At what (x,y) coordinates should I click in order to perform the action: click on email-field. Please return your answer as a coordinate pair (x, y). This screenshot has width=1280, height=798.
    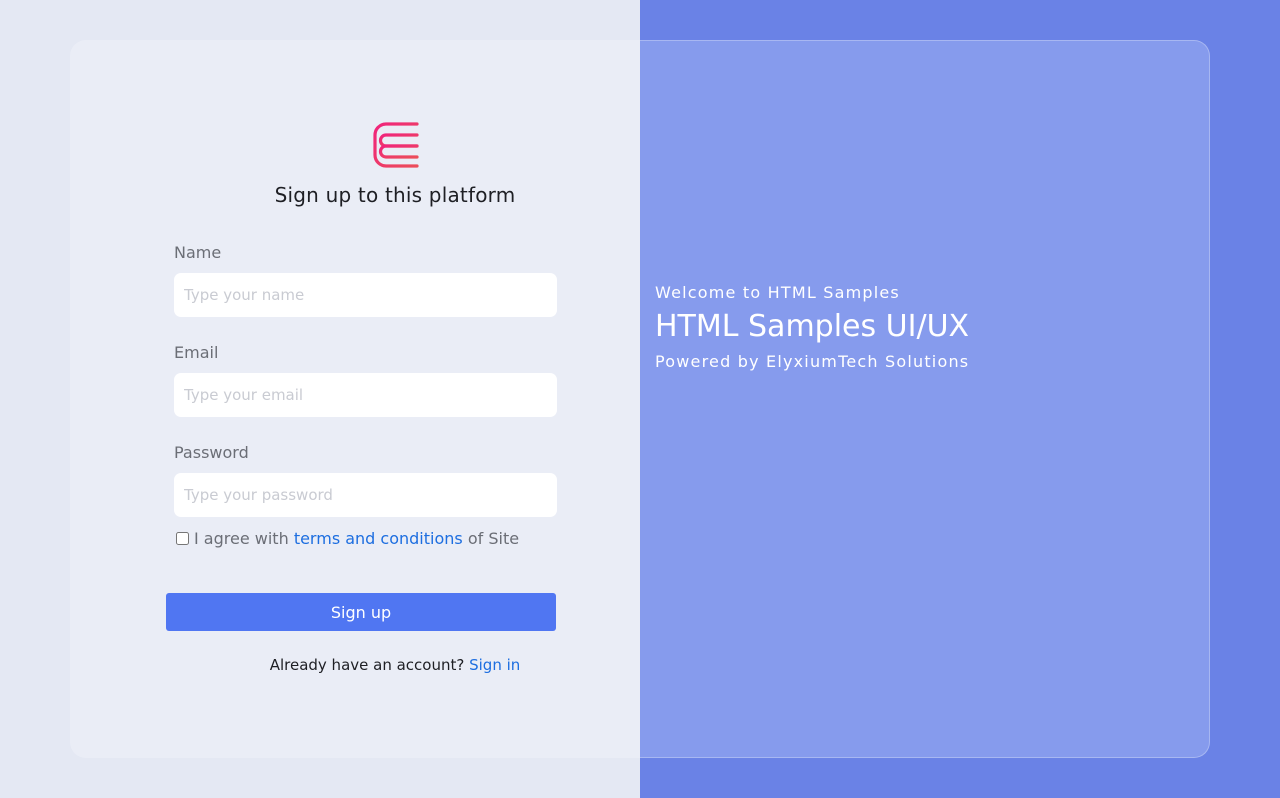
    Looking at the image, I should click on (365, 395).